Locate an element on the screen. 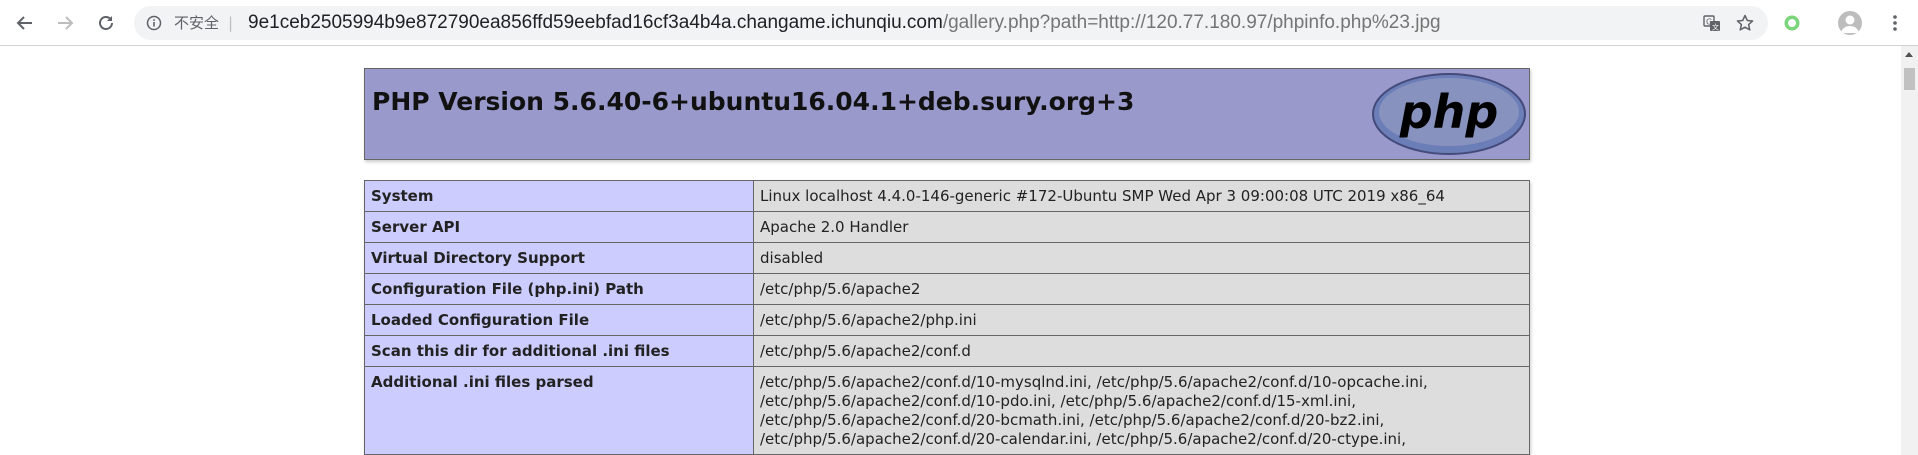 This screenshot has height=455, width=1918. row-key: Additional .ini files parsed is located at coordinates (559, 410).